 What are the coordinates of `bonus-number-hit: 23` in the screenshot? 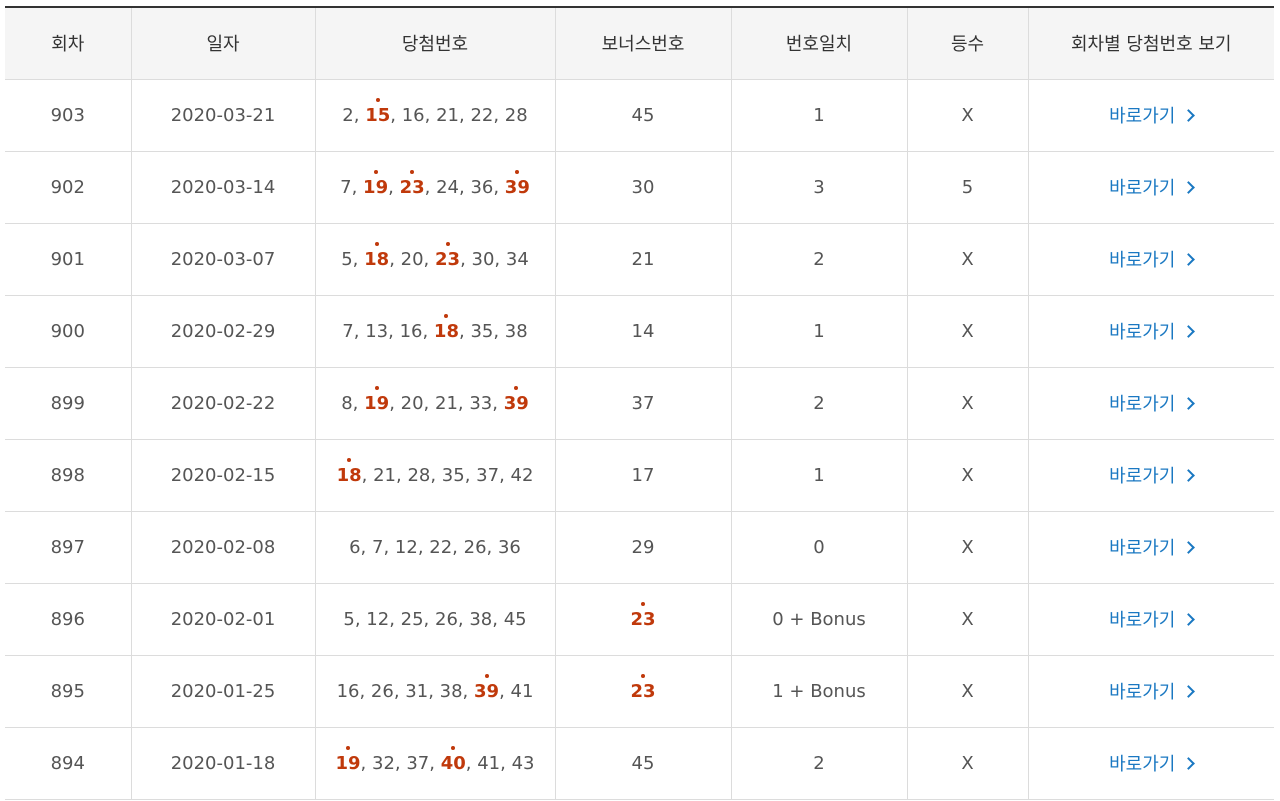 It's located at (643, 615).